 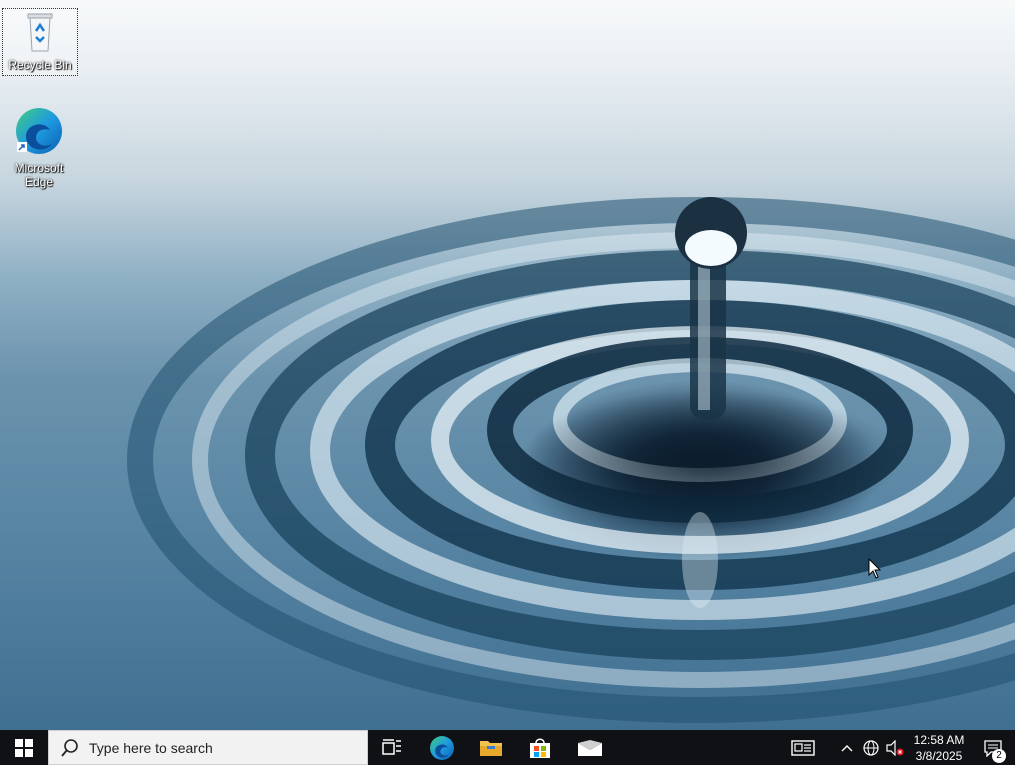 I want to click on desktop-icon-label: Microsoft Edge, so click(x=39, y=175).